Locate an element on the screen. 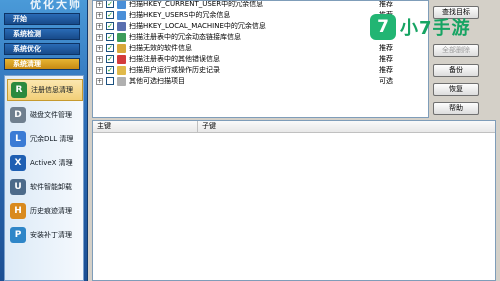 The height and width of the screenshot is (281, 500). item-label: 扫描HKEY_USERS中的冗余信息 is located at coordinates (180, 15).